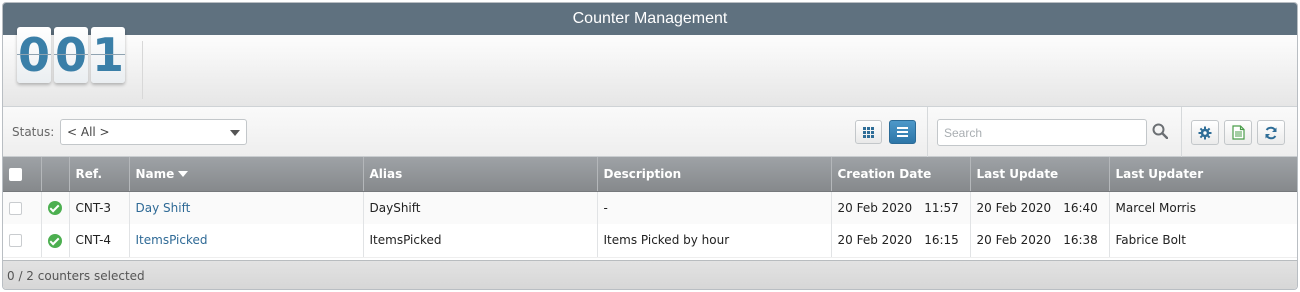 The image size is (1300, 292). I want to click on ref-cell: CNT-3, so click(99, 207).